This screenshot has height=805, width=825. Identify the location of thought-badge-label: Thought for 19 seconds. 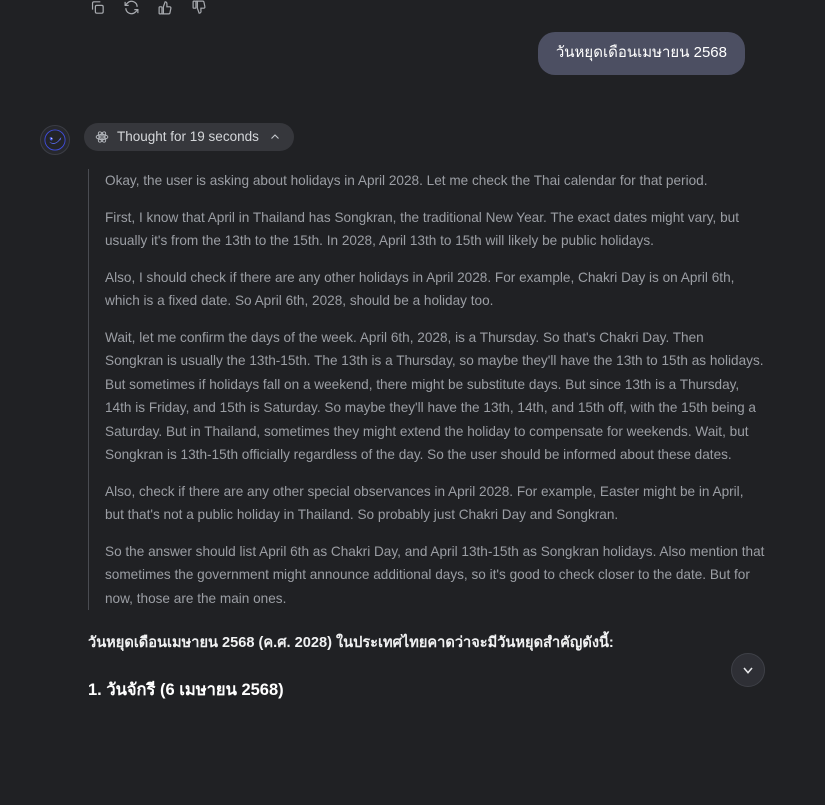
(188, 137).